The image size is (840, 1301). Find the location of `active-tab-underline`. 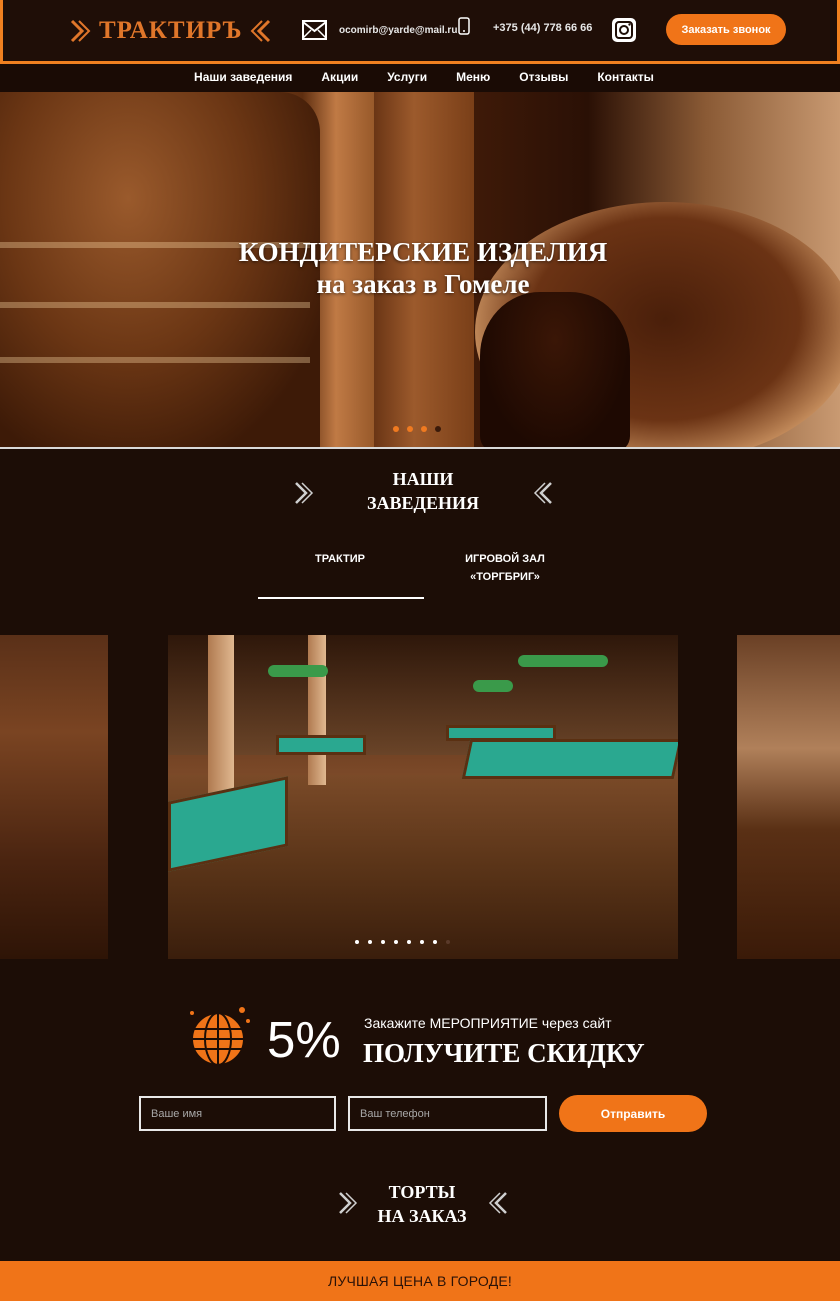

active-tab-underline is located at coordinates (341, 598).